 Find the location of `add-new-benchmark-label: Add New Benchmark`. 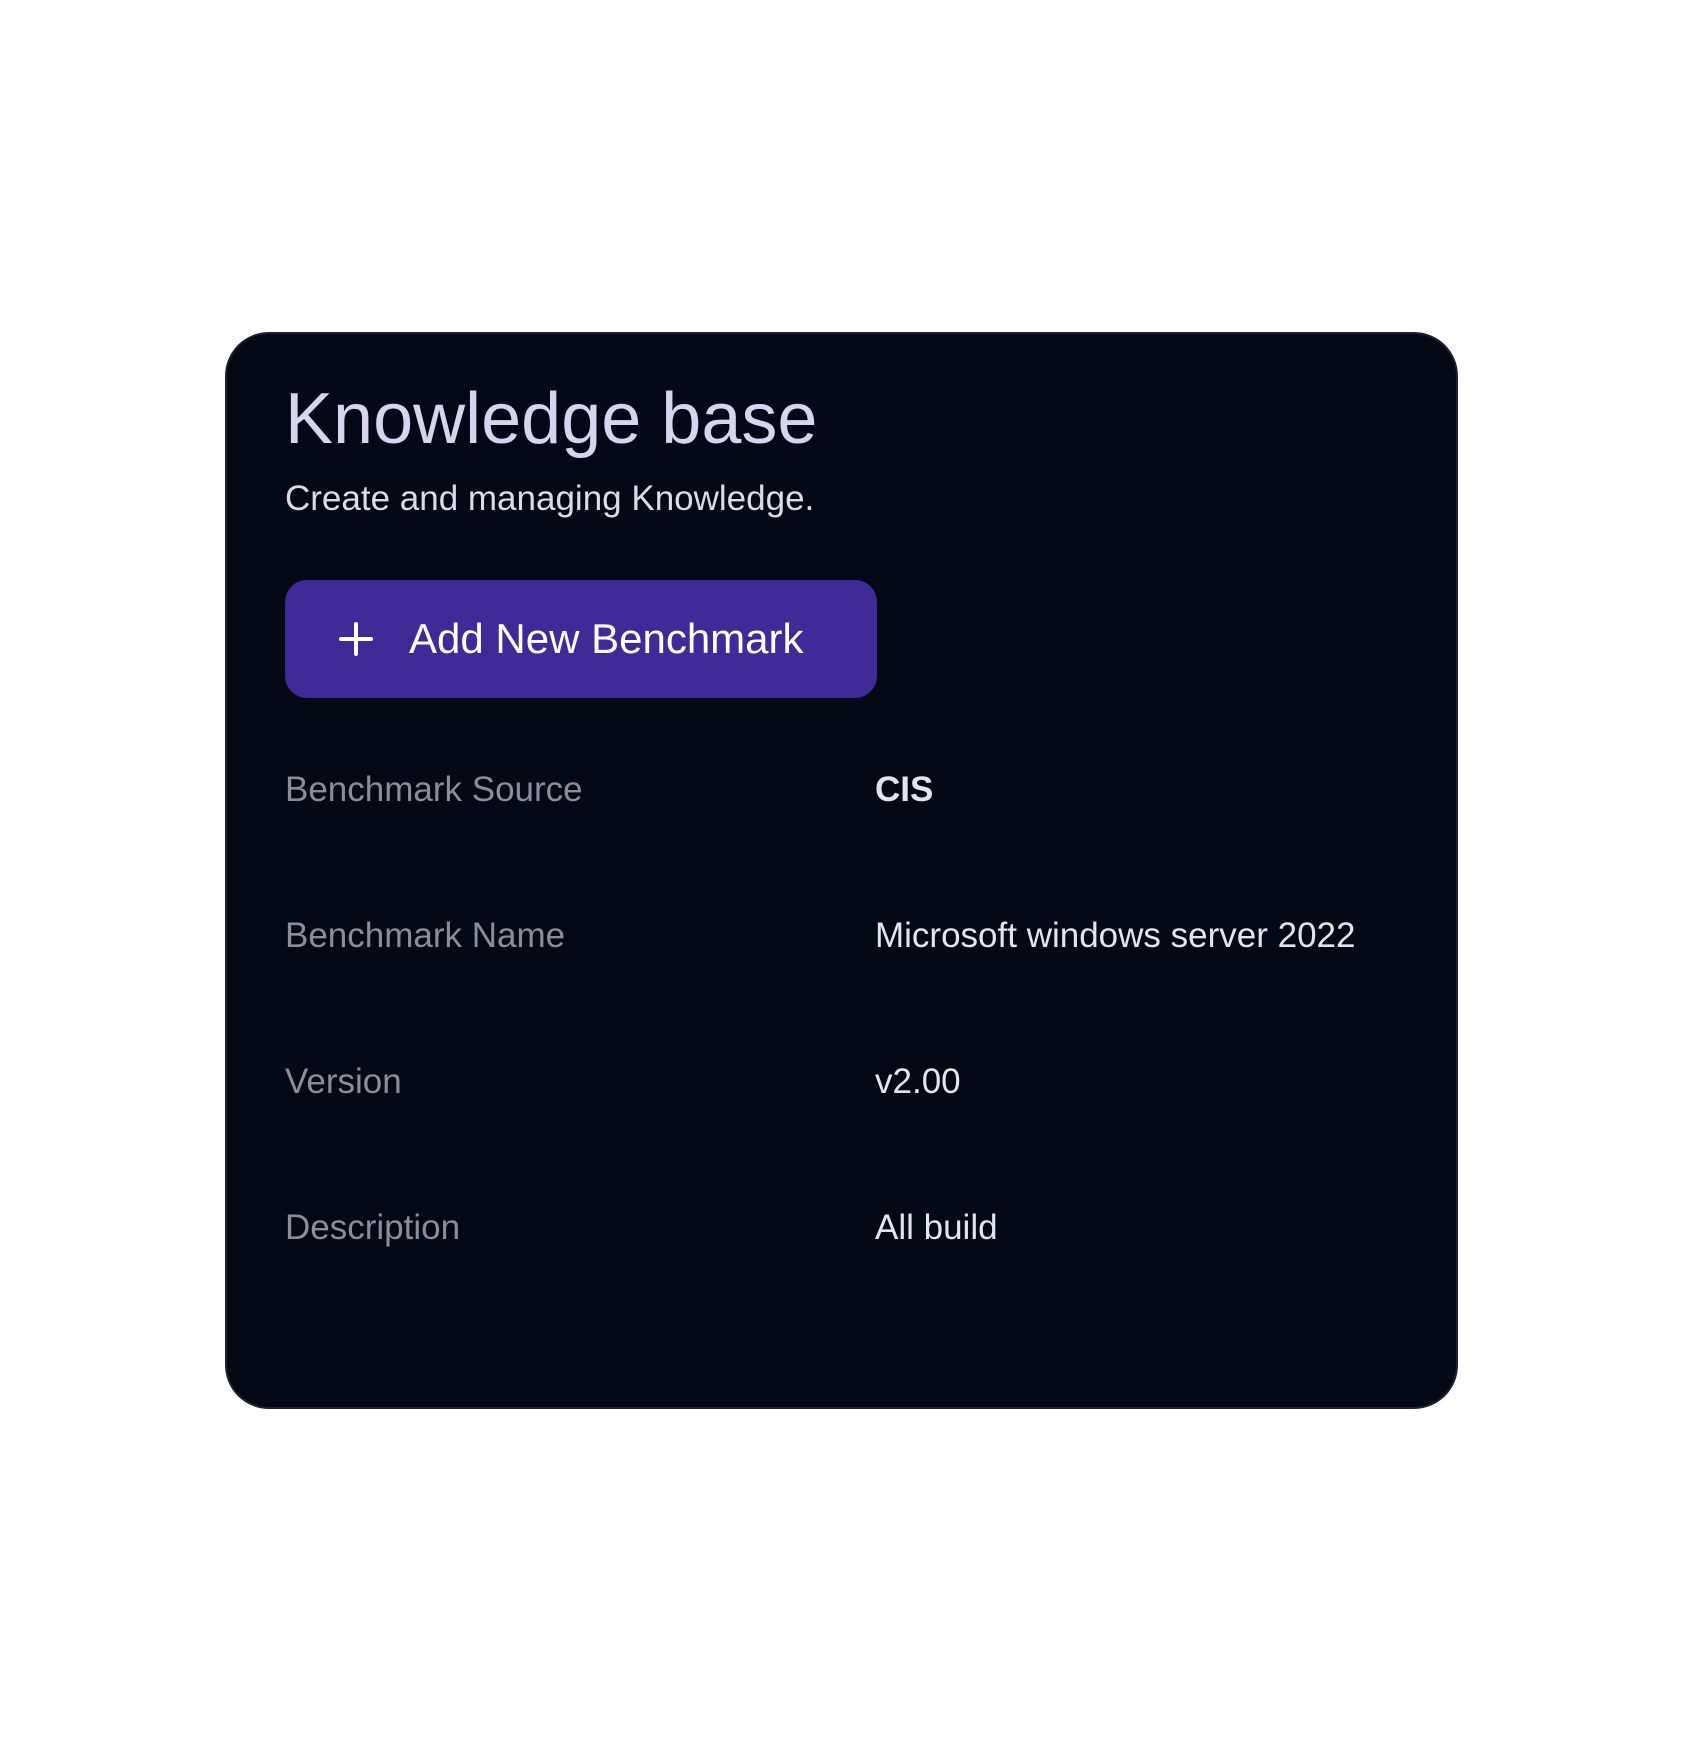

add-new-benchmark-label: Add New Benchmark is located at coordinates (606, 638).